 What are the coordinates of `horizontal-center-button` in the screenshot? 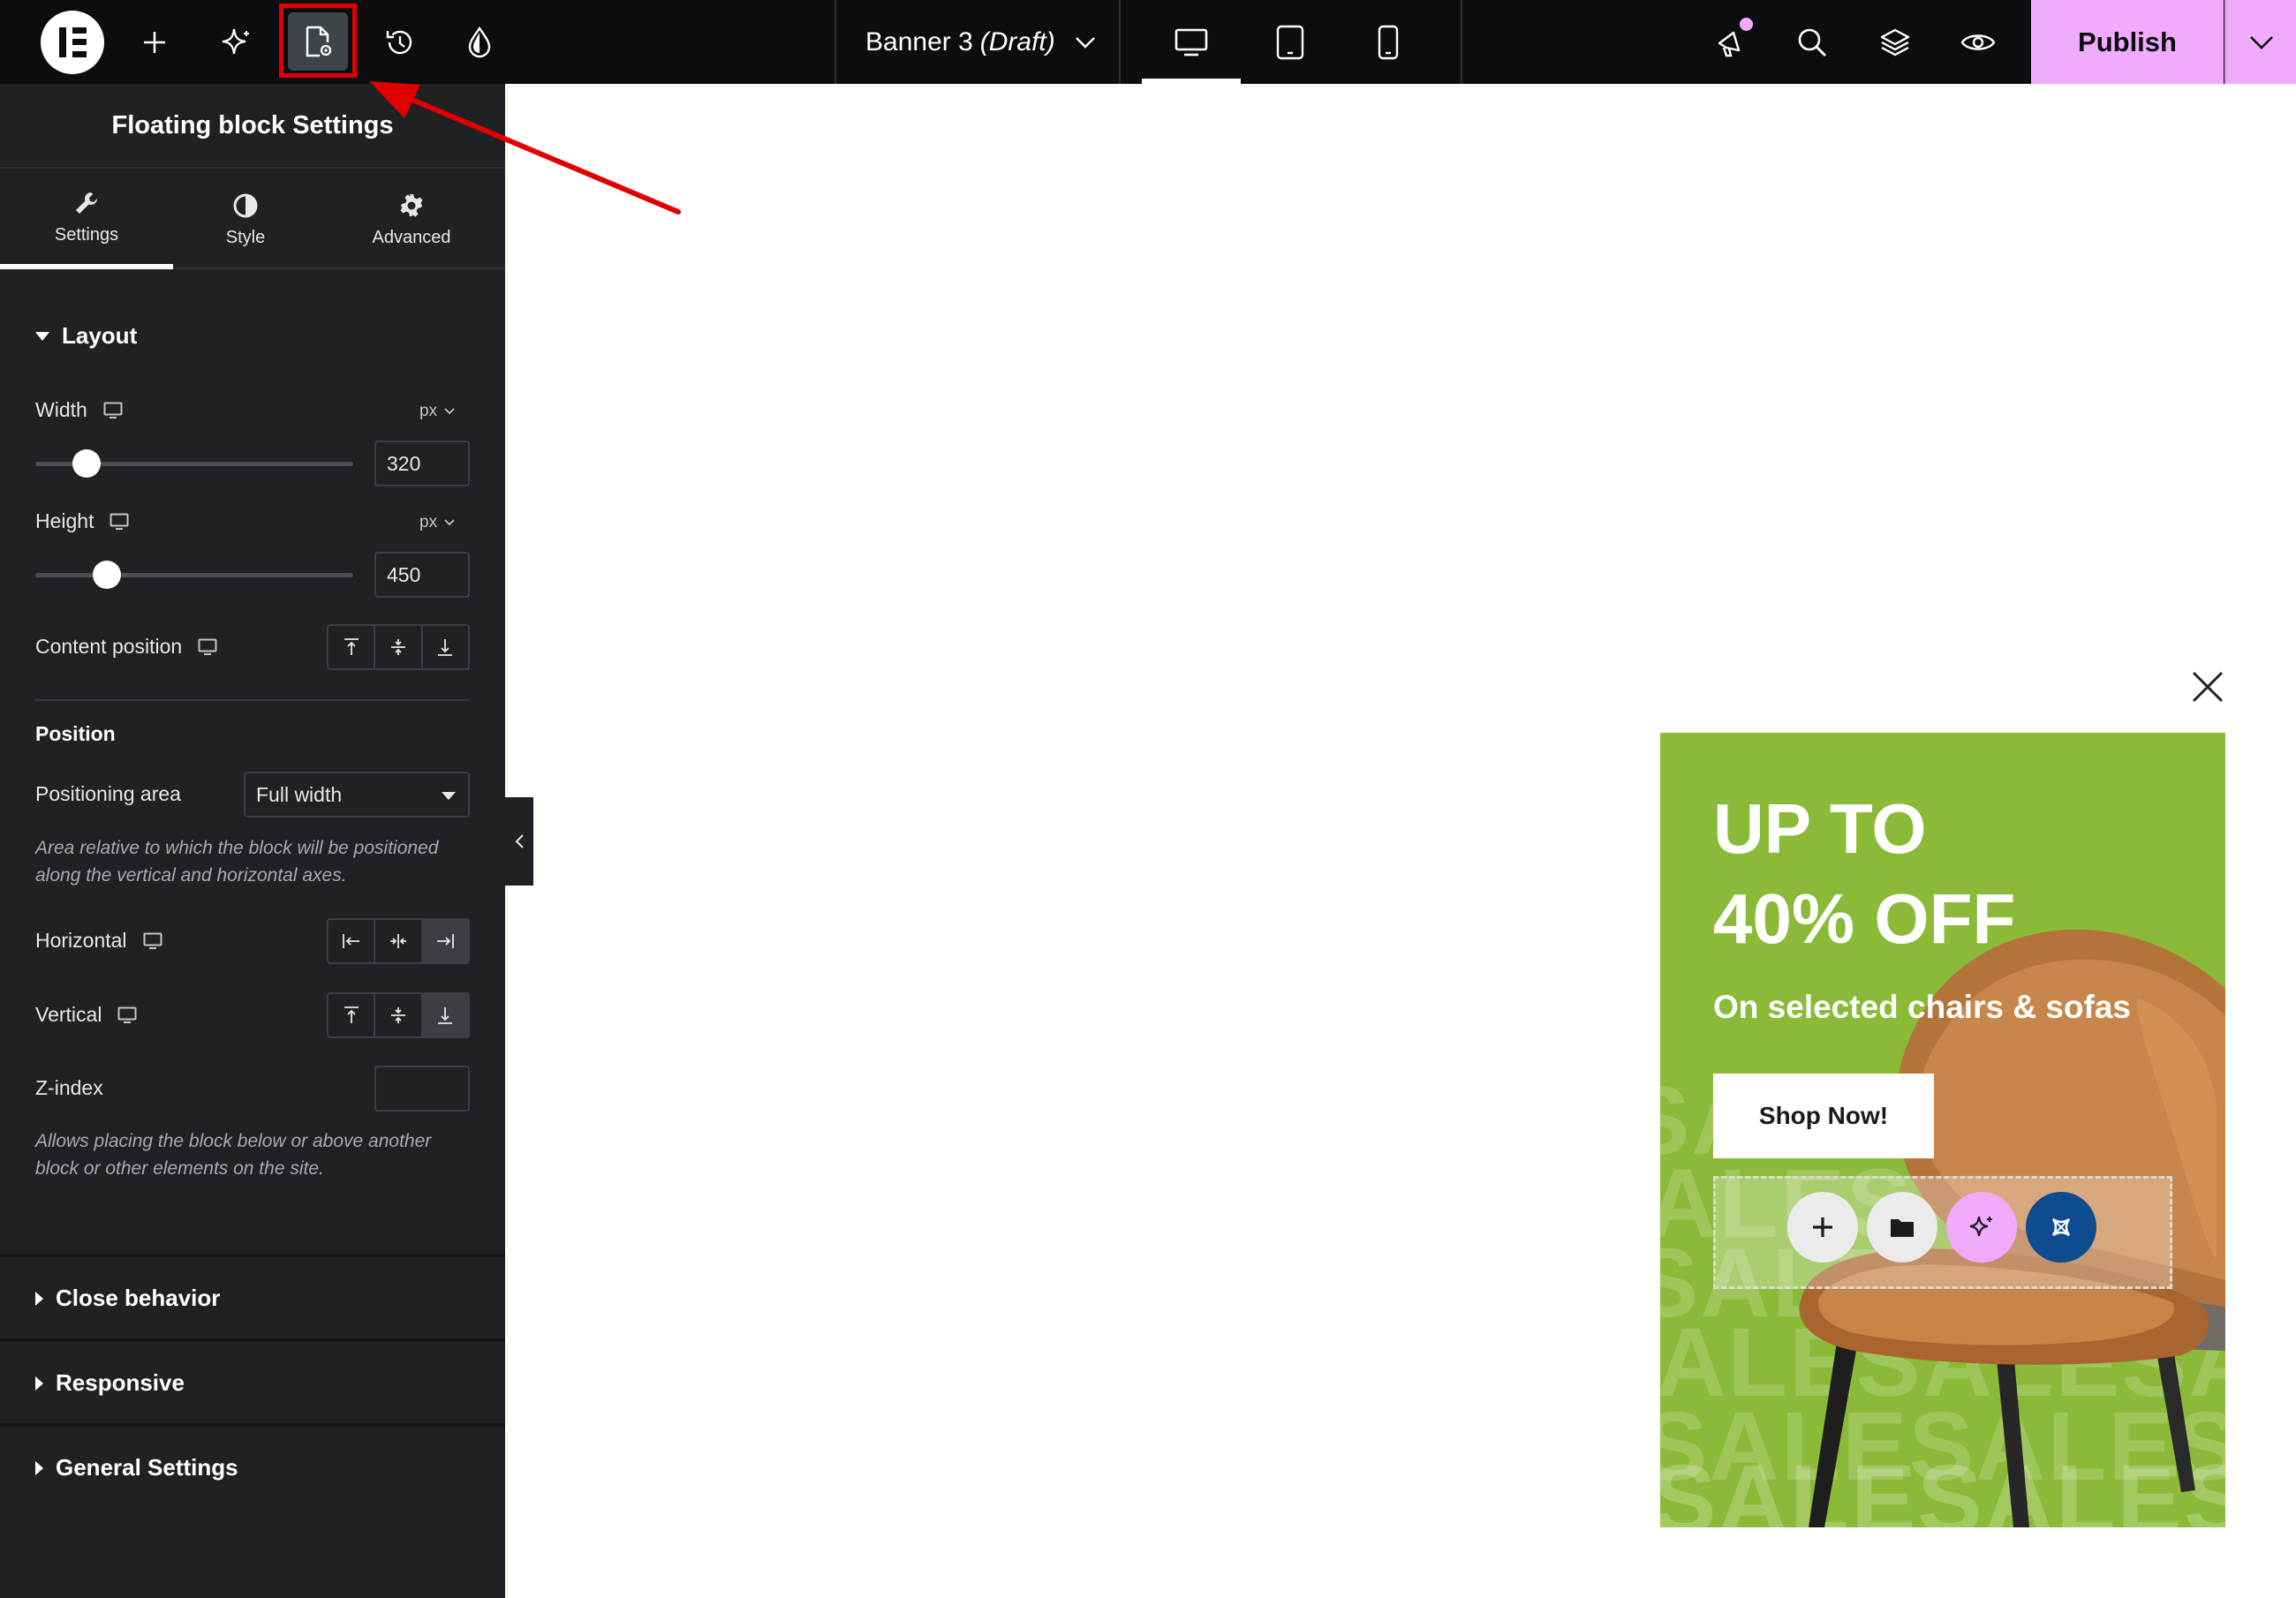 It's located at (399, 941).